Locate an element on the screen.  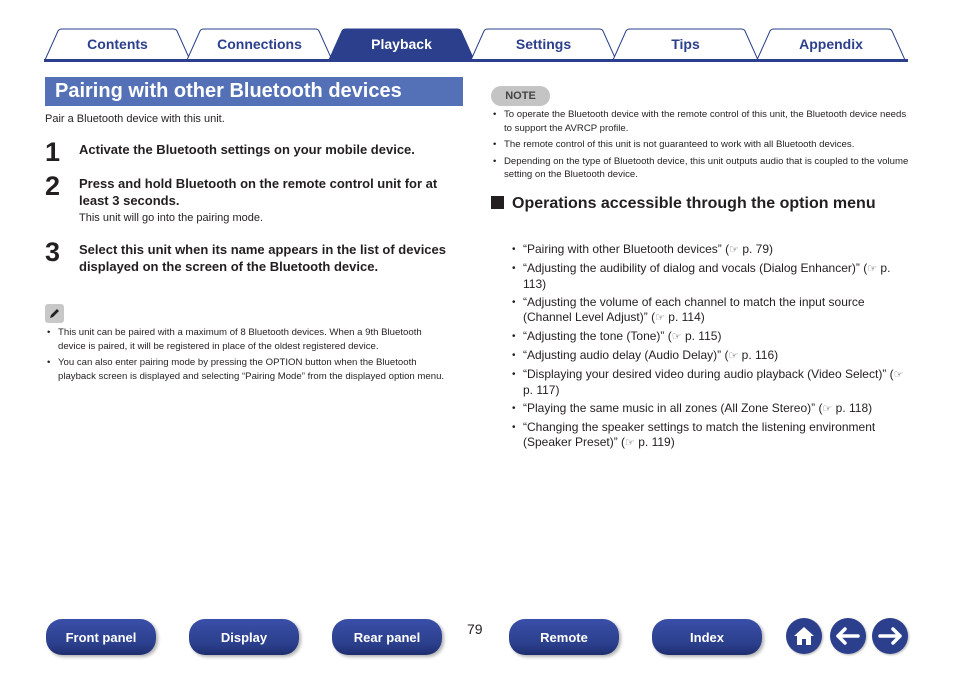
tab-label: Connections is located at coordinates (259, 44).